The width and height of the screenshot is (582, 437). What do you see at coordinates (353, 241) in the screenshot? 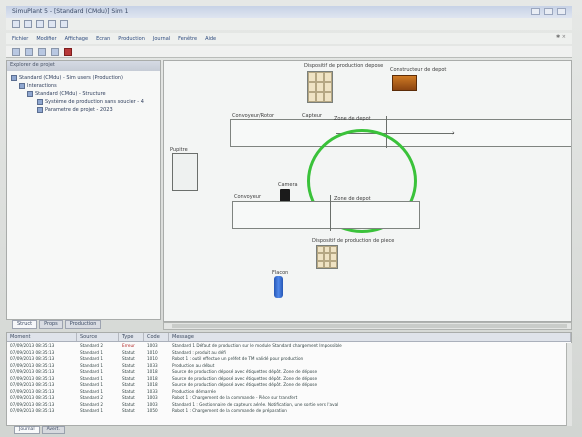
I see `bottom-stack-label: Dispositif de production de piece` at bounding box center [353, 241].